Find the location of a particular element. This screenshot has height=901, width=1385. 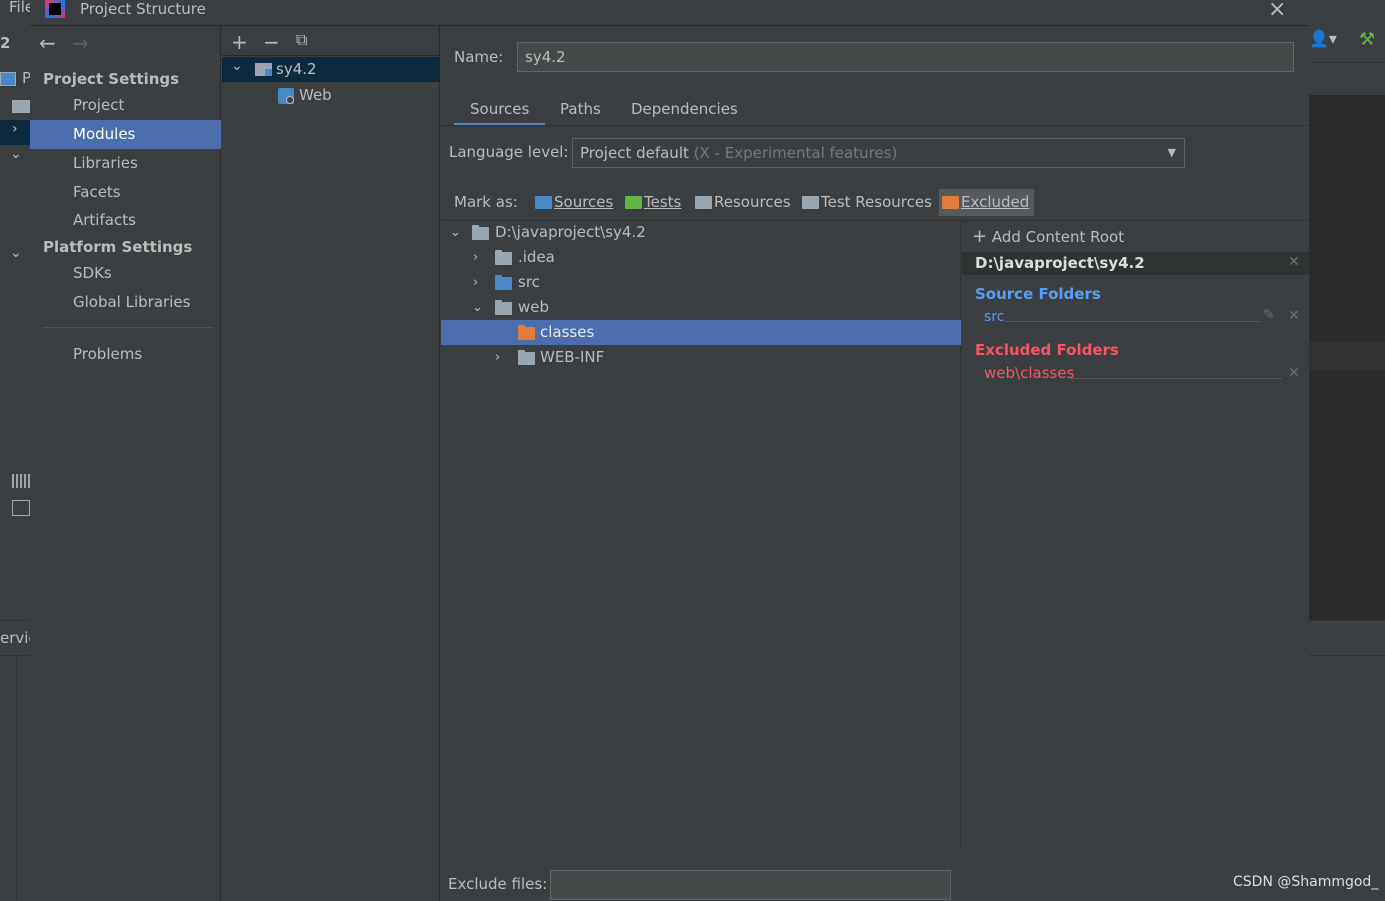

tree-root-label: D:\javaproject\sy4.2 is located at coordinates (570, 232).